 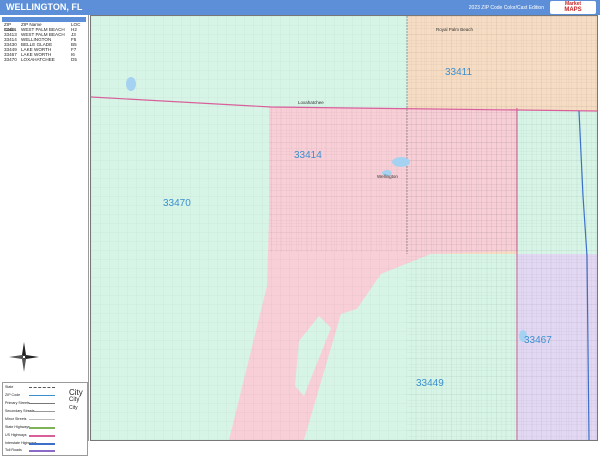 I want to click on legend-zip: ZIP Code, so click(x=13, y=395).